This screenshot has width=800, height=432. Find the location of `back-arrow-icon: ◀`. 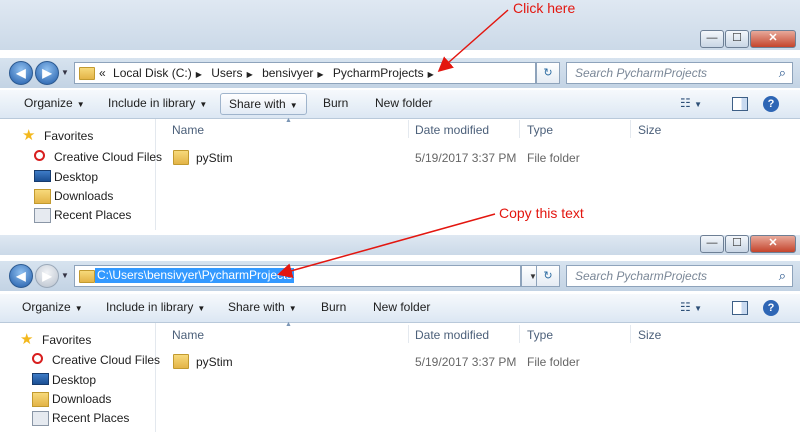

back-arrow-icon: ◀ is located at coordinates (21, 73).